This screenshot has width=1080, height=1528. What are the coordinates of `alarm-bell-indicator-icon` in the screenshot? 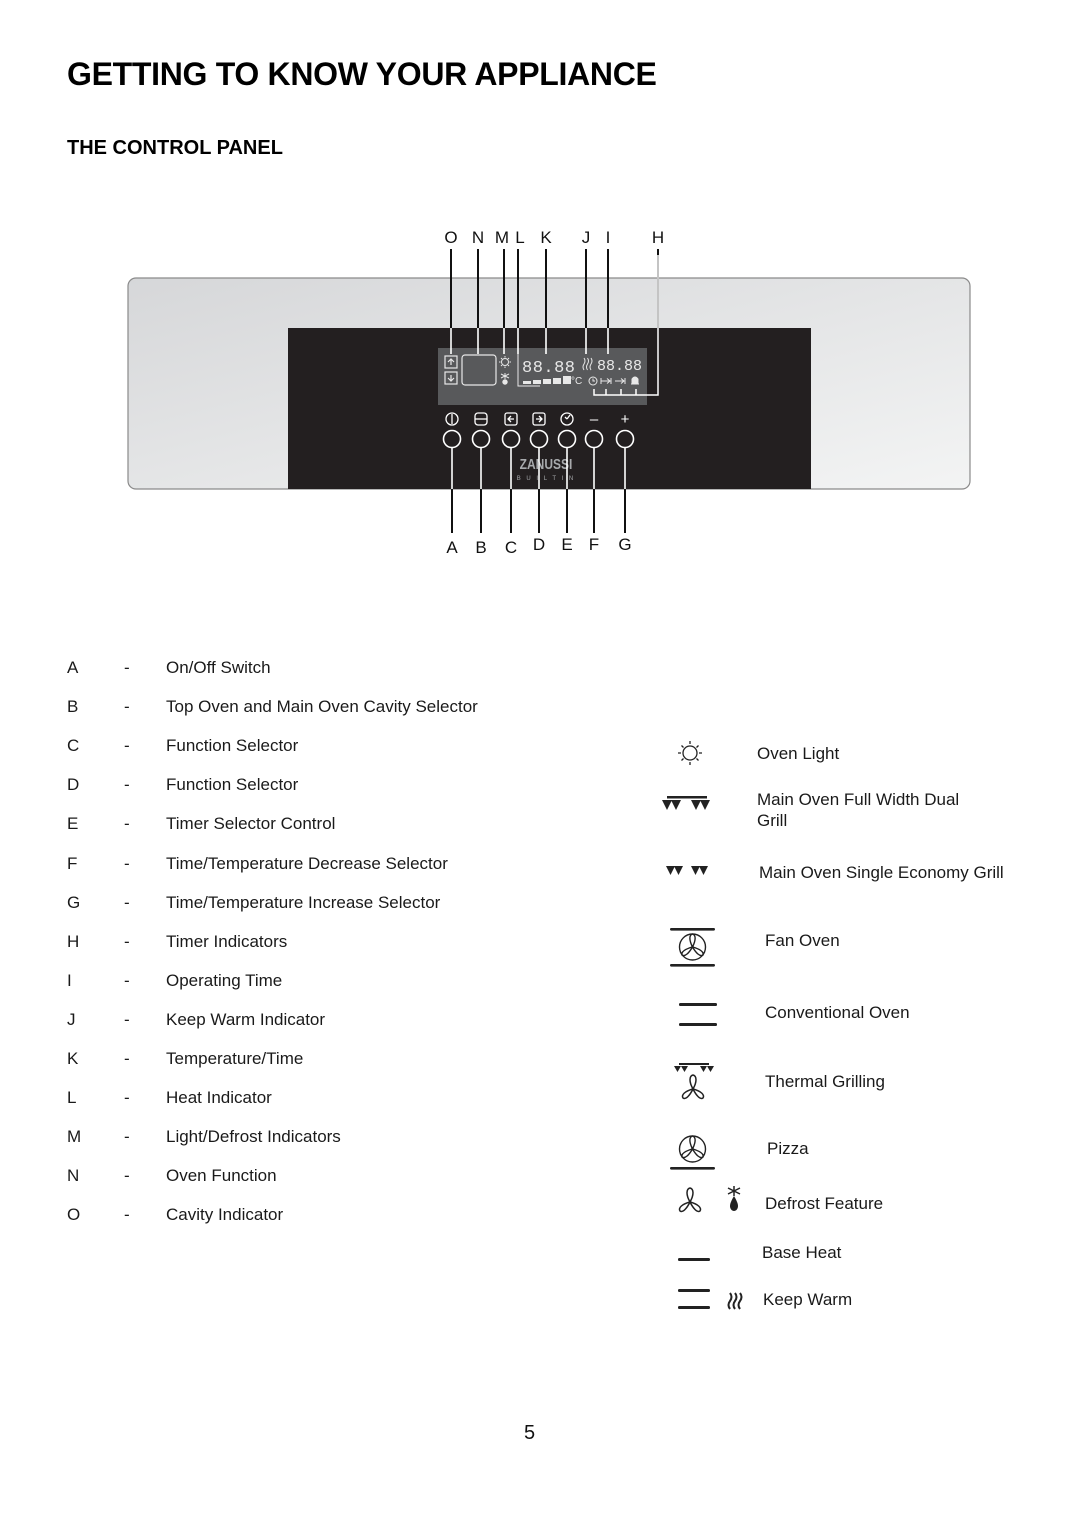 It's located at (635, 380).